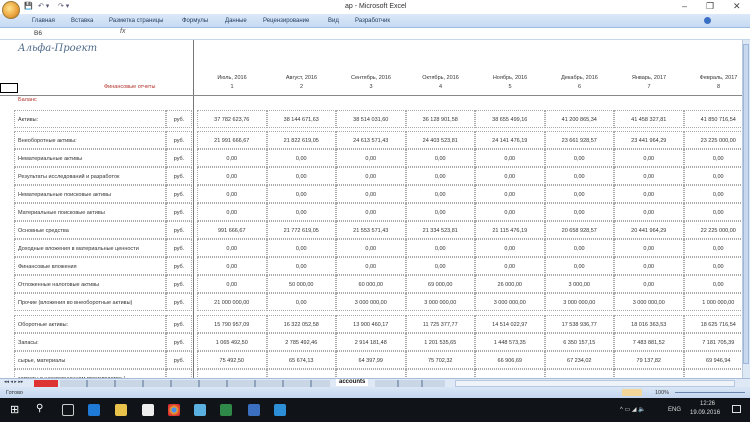 This screenshot has height=422, width=750. I want to click on value-cell: 38 144 671,63, so click(301, 119).